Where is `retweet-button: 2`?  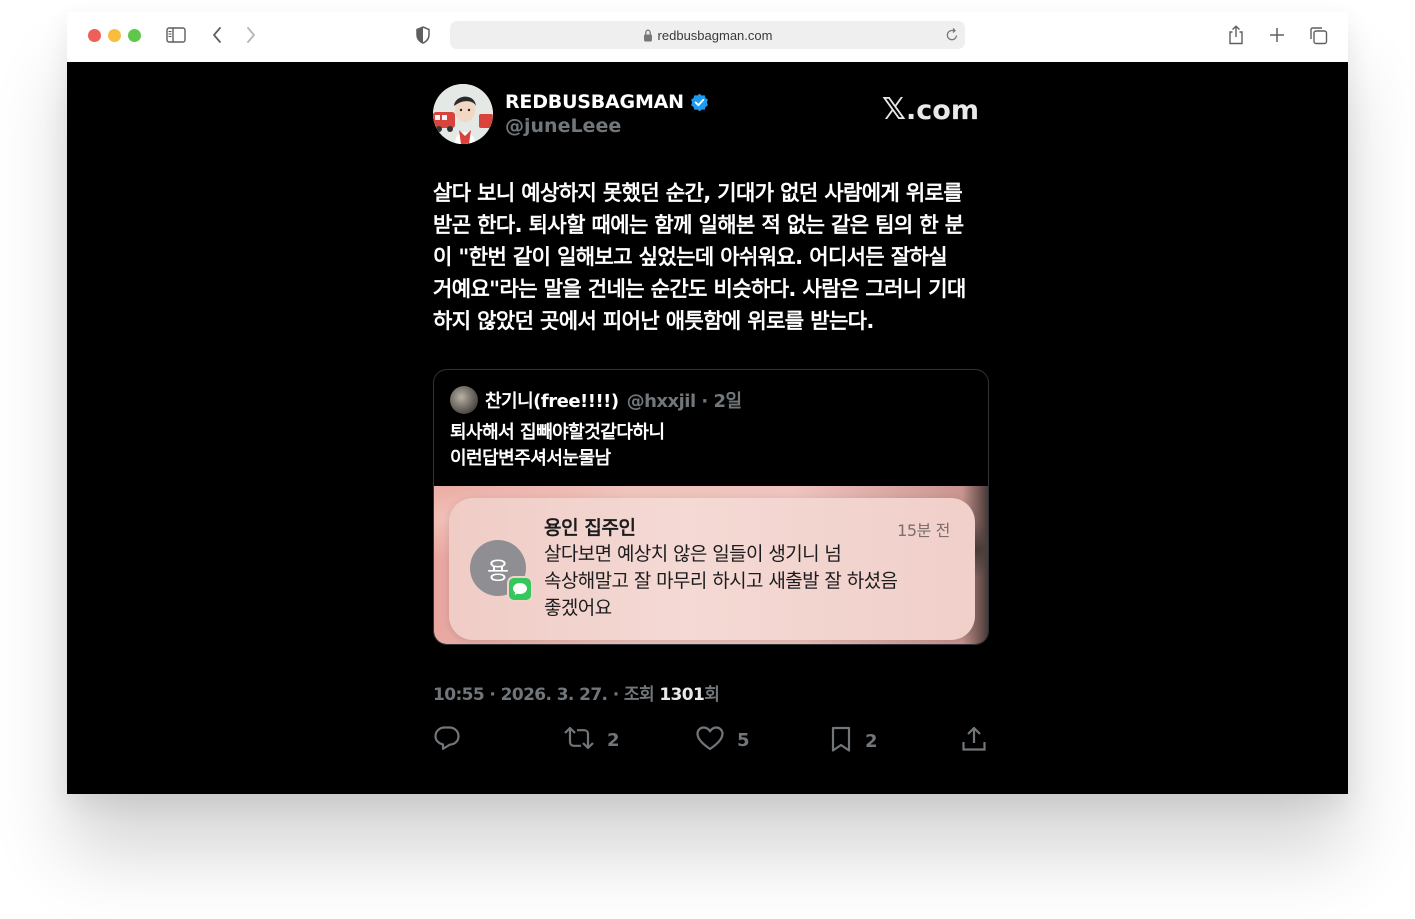 retweet-button: 2 is located at coordinates (591, 740).